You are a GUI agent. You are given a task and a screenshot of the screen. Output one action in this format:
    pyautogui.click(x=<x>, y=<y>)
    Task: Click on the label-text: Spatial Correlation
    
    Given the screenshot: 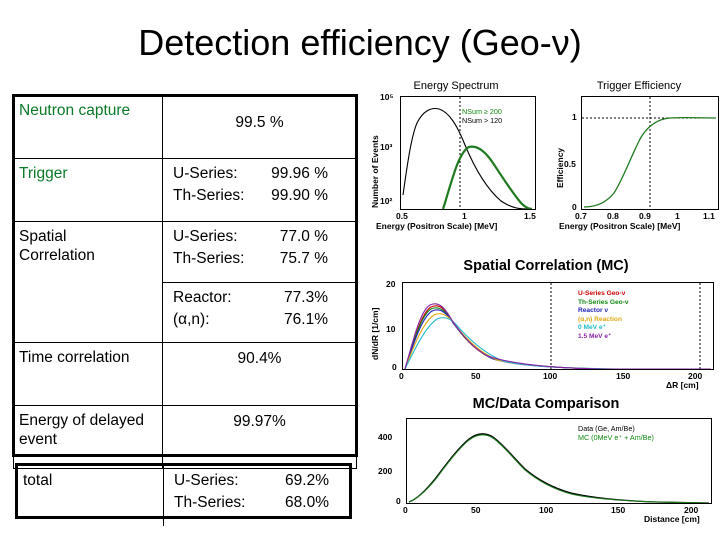 What is the action you would take?
    pyautogui.click(x=57, y=246)
    